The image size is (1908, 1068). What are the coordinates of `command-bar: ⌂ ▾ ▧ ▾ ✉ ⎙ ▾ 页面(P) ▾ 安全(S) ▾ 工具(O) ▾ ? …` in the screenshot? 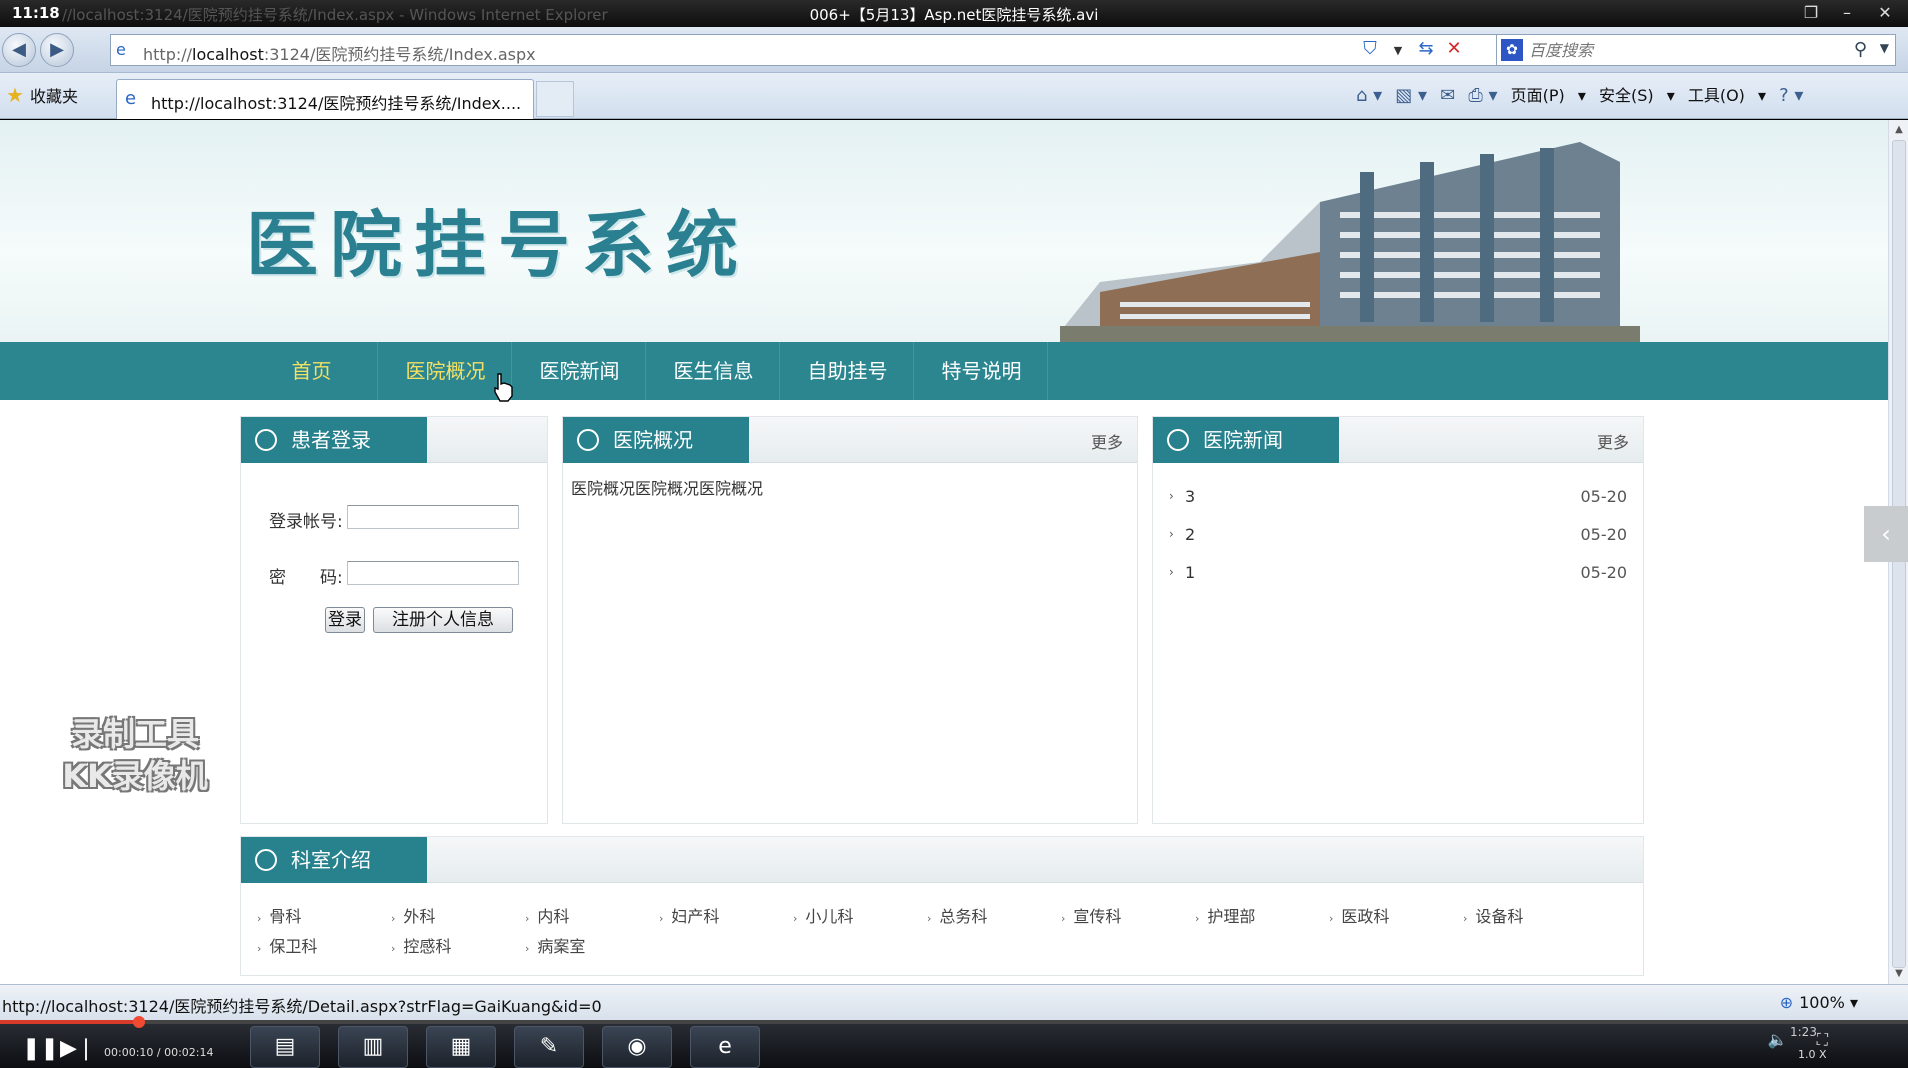 It's located at (1583, 96).